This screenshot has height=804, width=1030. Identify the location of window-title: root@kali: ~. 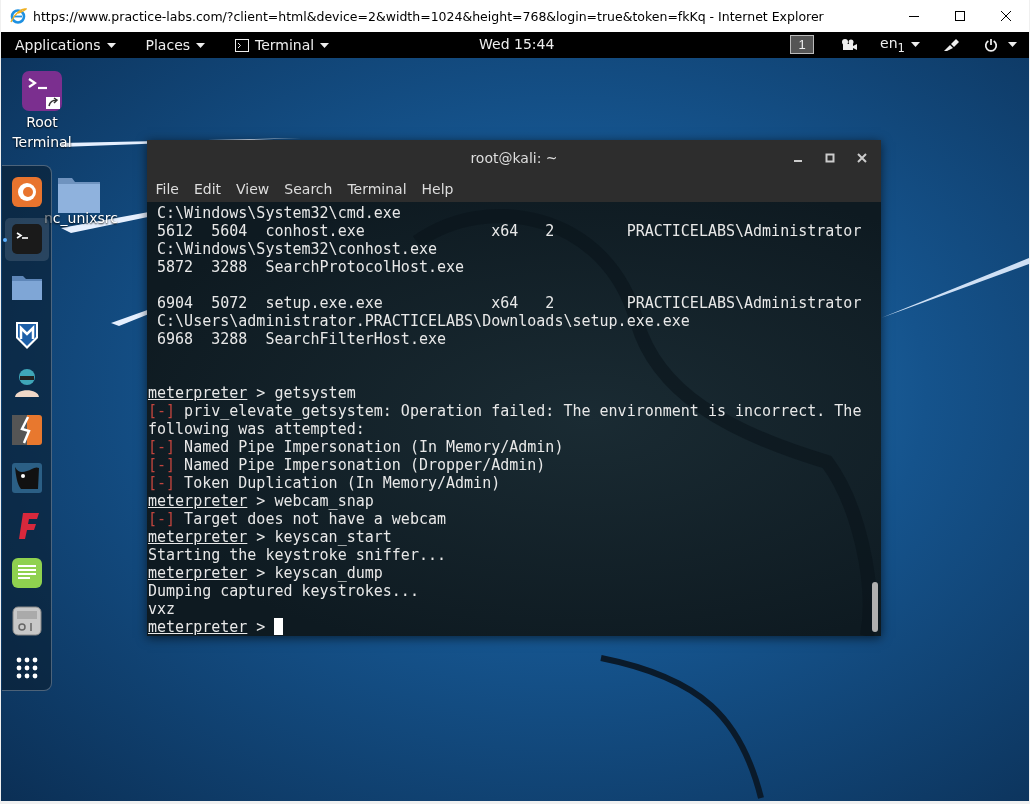
(514, 157).